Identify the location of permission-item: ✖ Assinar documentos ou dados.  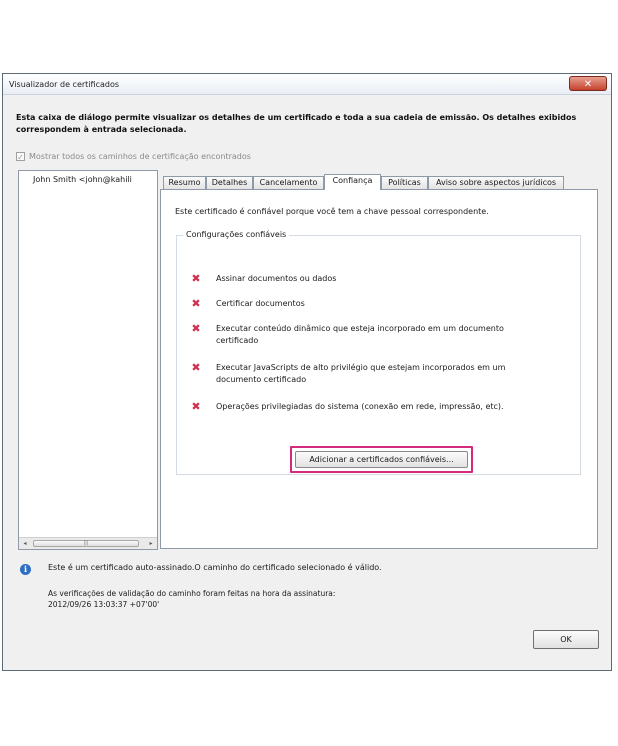
(363, 278).